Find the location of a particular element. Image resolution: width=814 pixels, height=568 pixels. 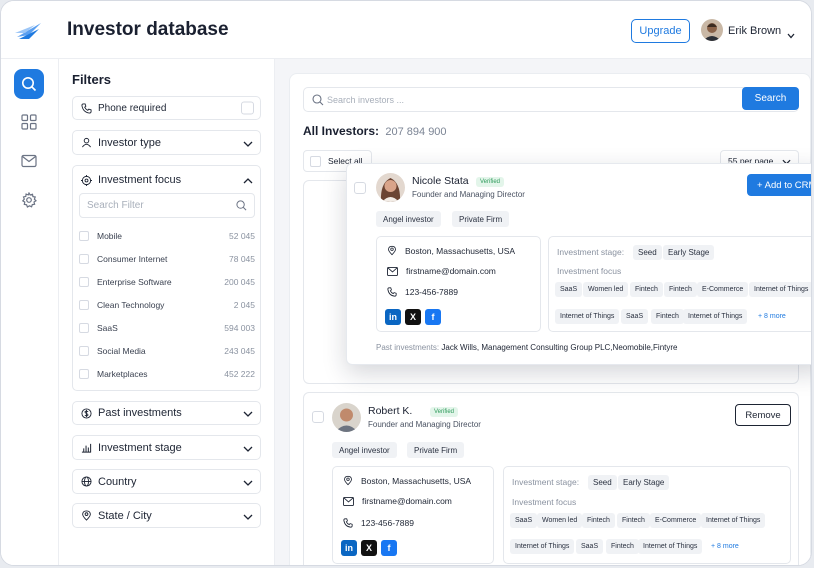

filter-investment-stage: Investment stage is located at coordinates (166, 447).